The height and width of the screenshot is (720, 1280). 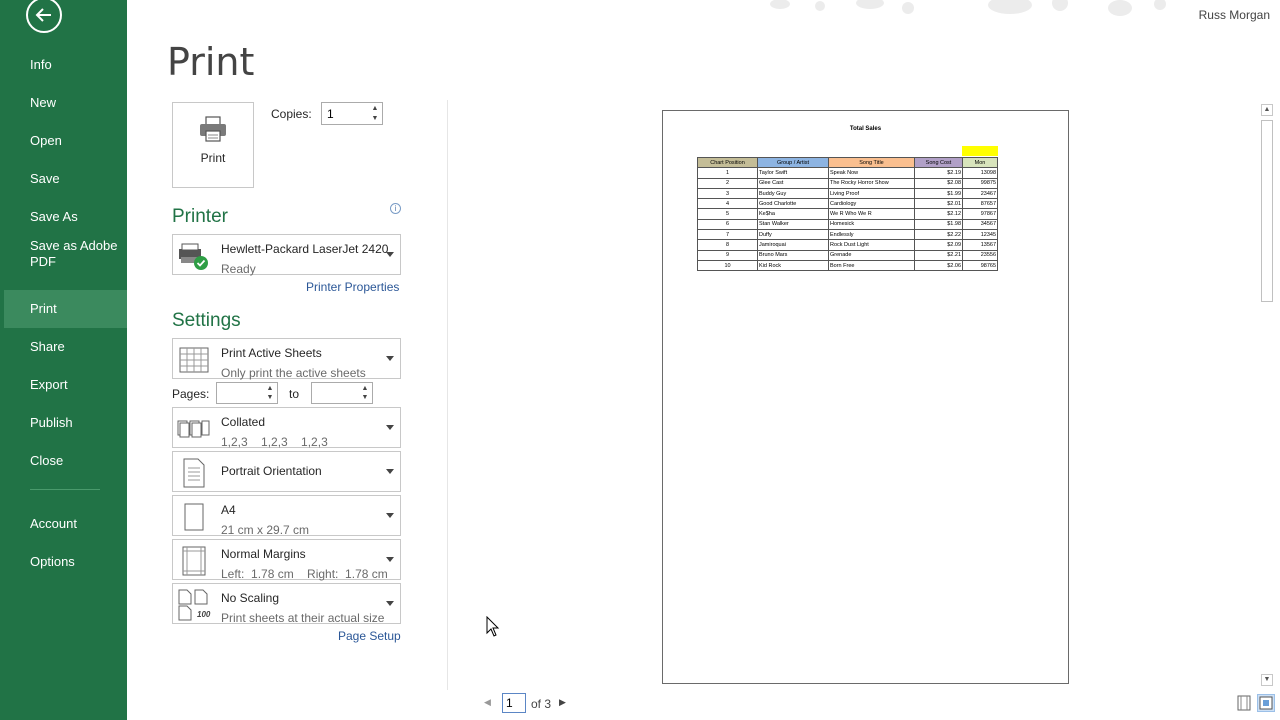 What do you see at coordinates (727, 173) in the screenshot?
I see `preview-cell: 1` at bounding box center [727, 173].